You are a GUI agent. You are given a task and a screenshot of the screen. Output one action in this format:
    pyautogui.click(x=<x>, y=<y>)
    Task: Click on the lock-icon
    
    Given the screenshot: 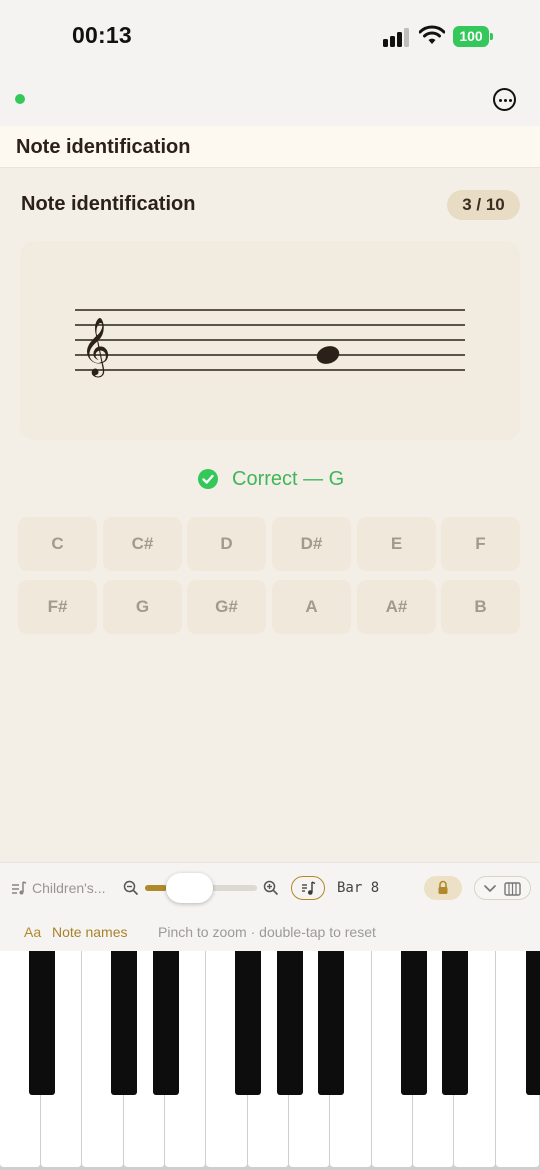 What is the action you would take?
    pyautogui.click(x=443, y=887)
    